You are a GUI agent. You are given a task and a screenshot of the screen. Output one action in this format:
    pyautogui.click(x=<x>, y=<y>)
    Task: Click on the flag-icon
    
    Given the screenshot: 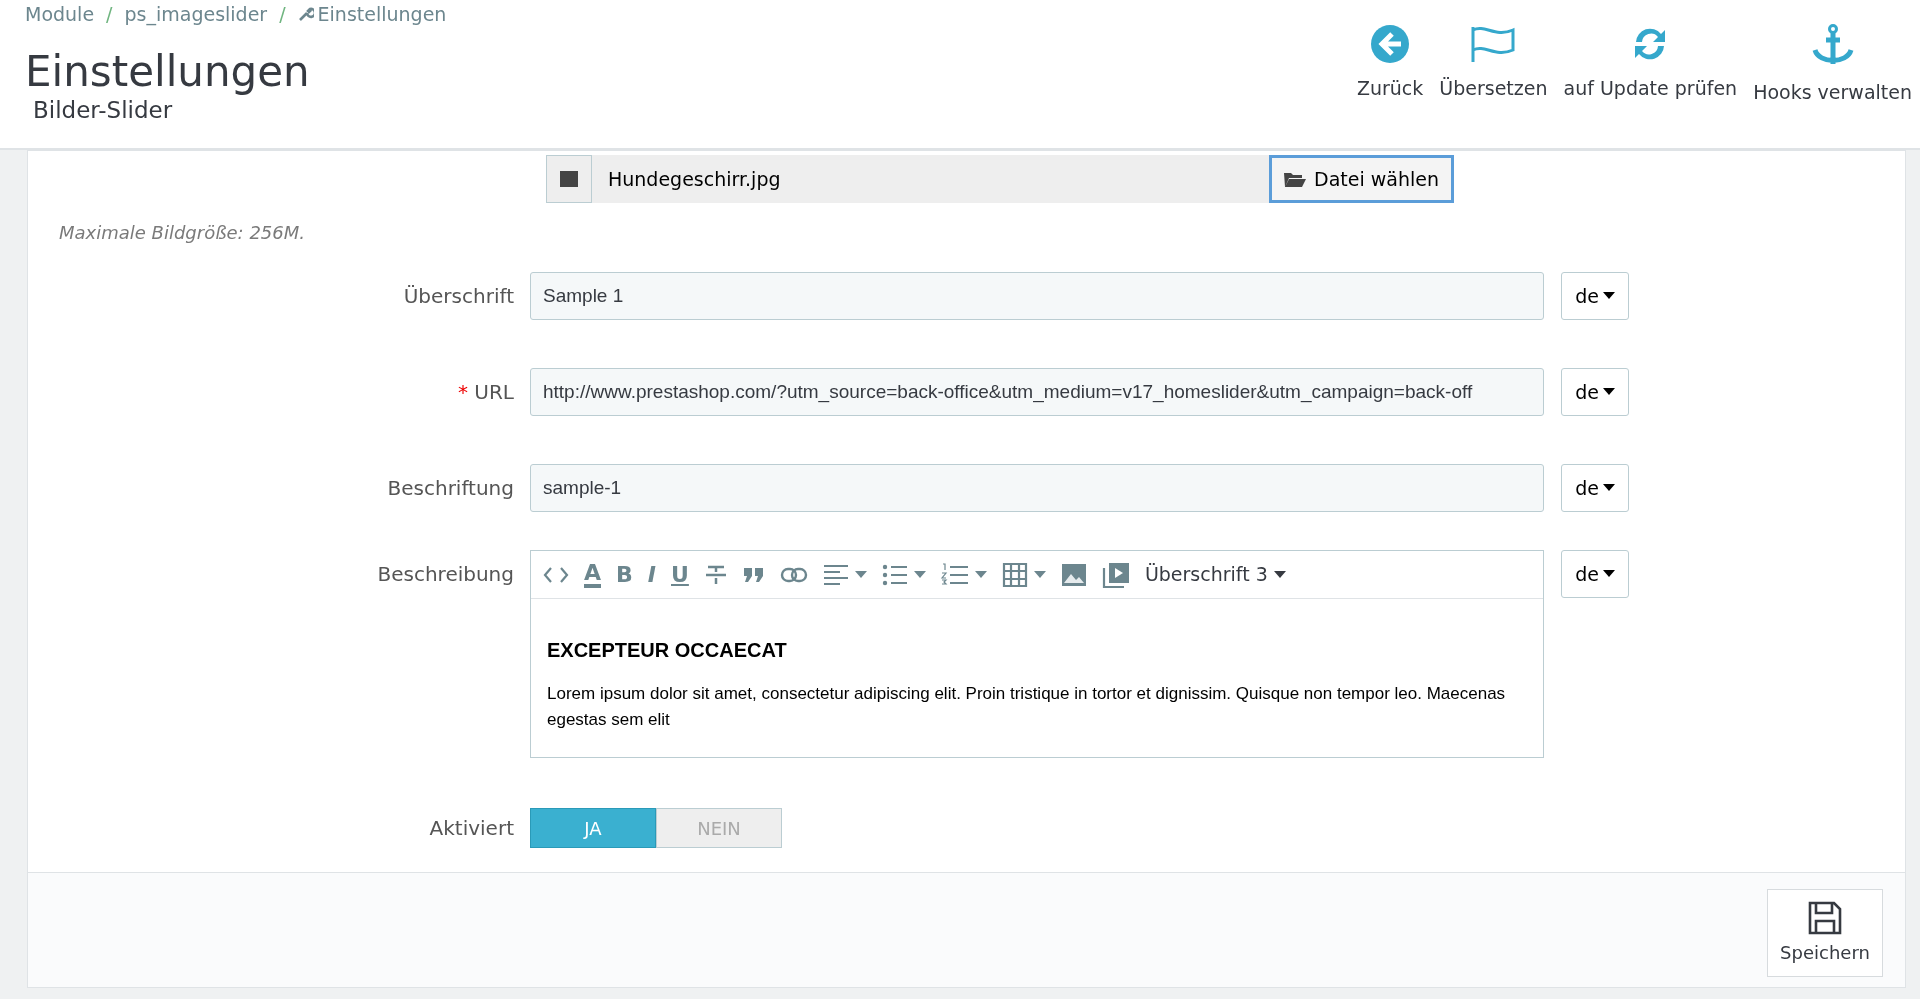 What is the action you would take?
    pyautogui.click(x=1493, y=44)
    